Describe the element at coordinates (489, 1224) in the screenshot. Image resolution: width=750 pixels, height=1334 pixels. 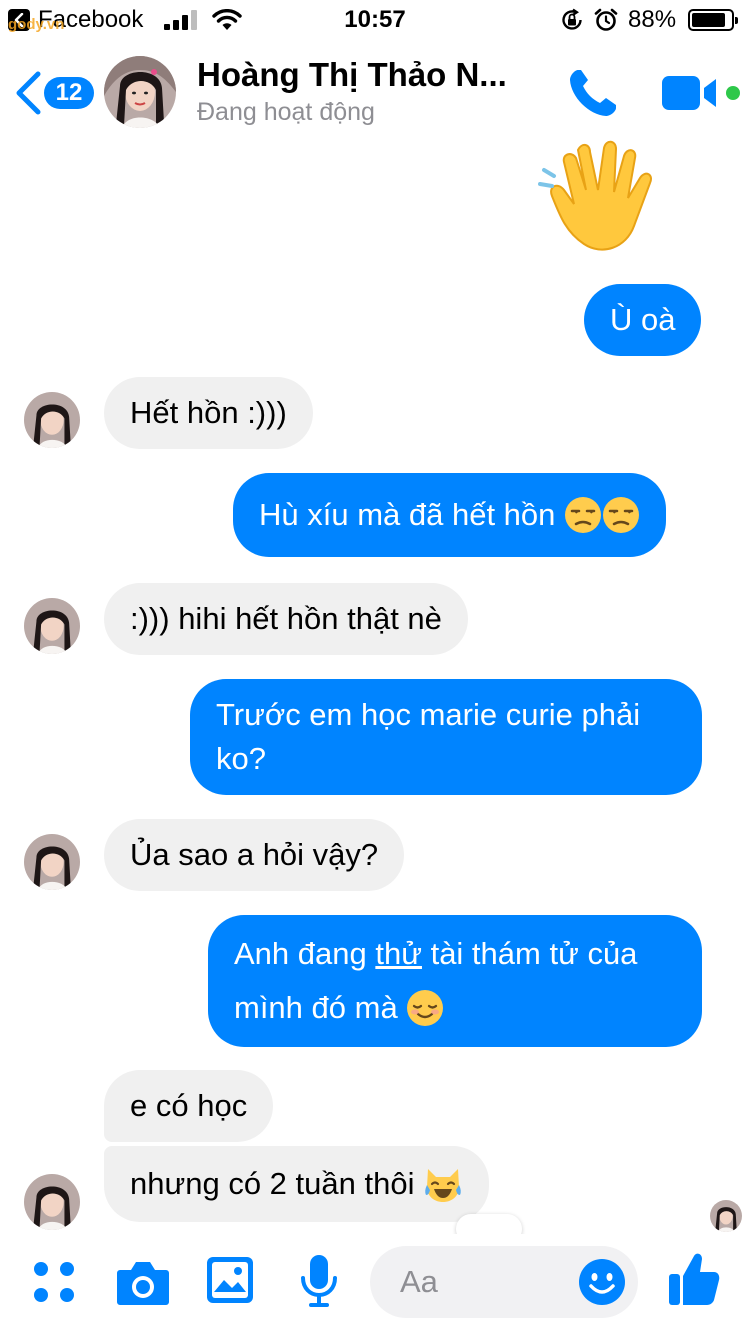
I see `reaction-badge` at that location.